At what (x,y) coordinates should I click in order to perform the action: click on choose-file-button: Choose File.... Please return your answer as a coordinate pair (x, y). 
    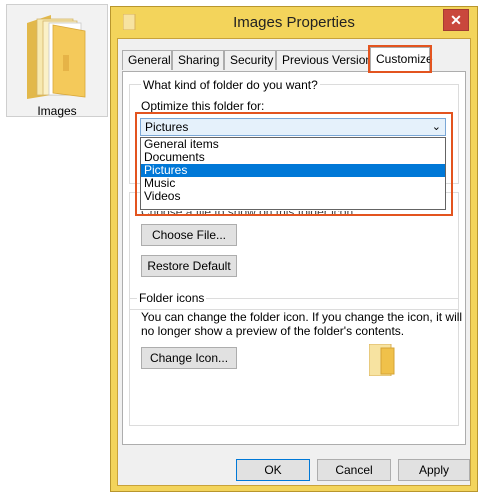
    Looking at the image, I should click on (189, 235).